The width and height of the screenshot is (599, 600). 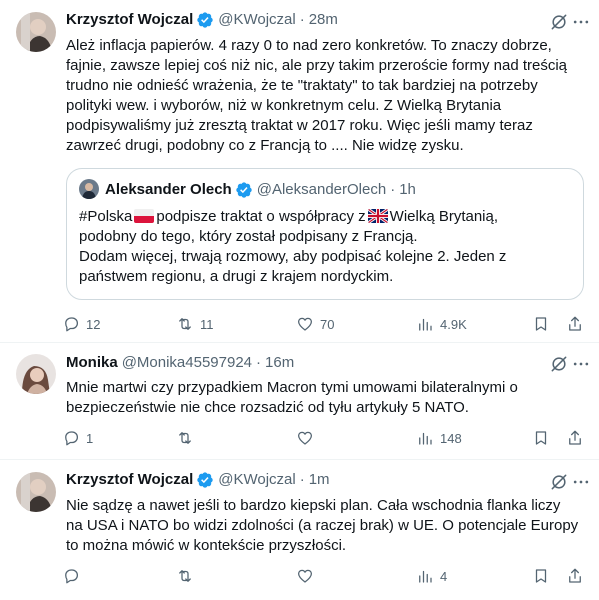 I want to click on views-button: 148, so click(x=439, y=438).